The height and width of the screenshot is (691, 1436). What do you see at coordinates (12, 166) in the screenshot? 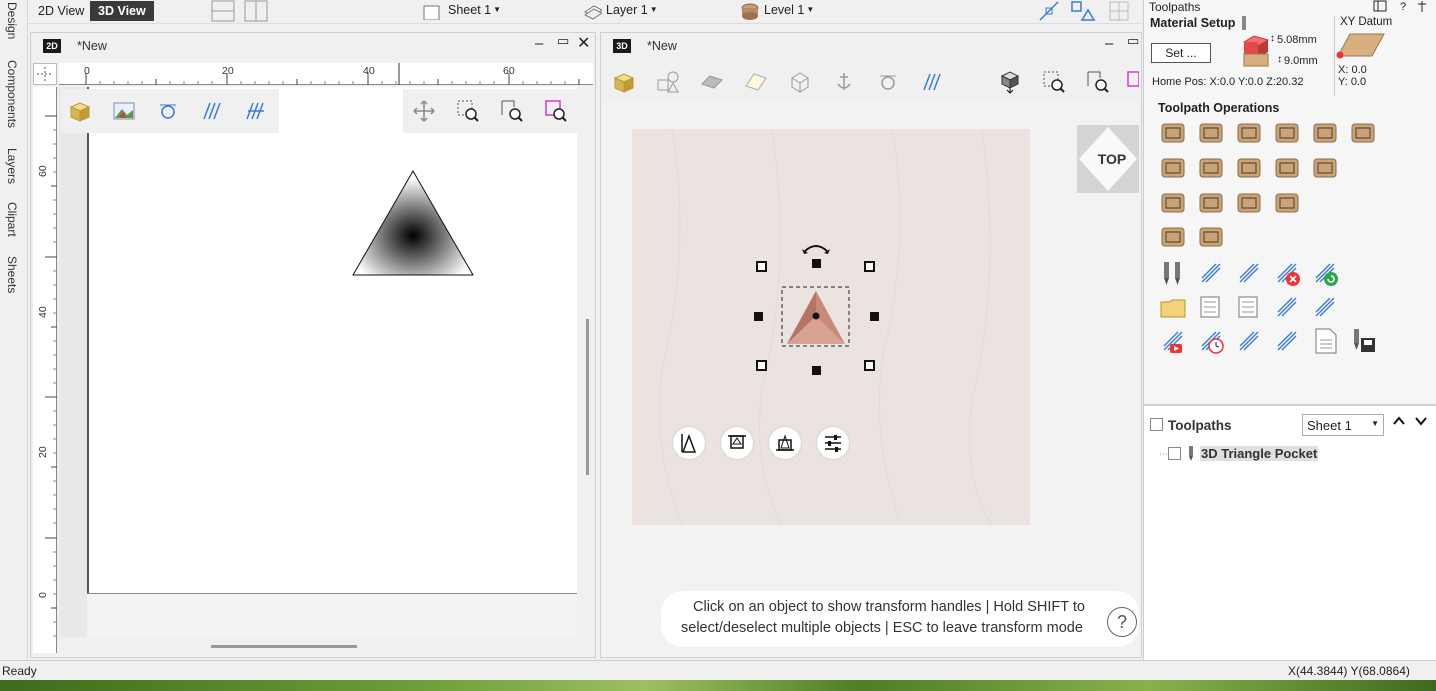
I see `tab-layers: Layers` at bounding box center [12, 166].